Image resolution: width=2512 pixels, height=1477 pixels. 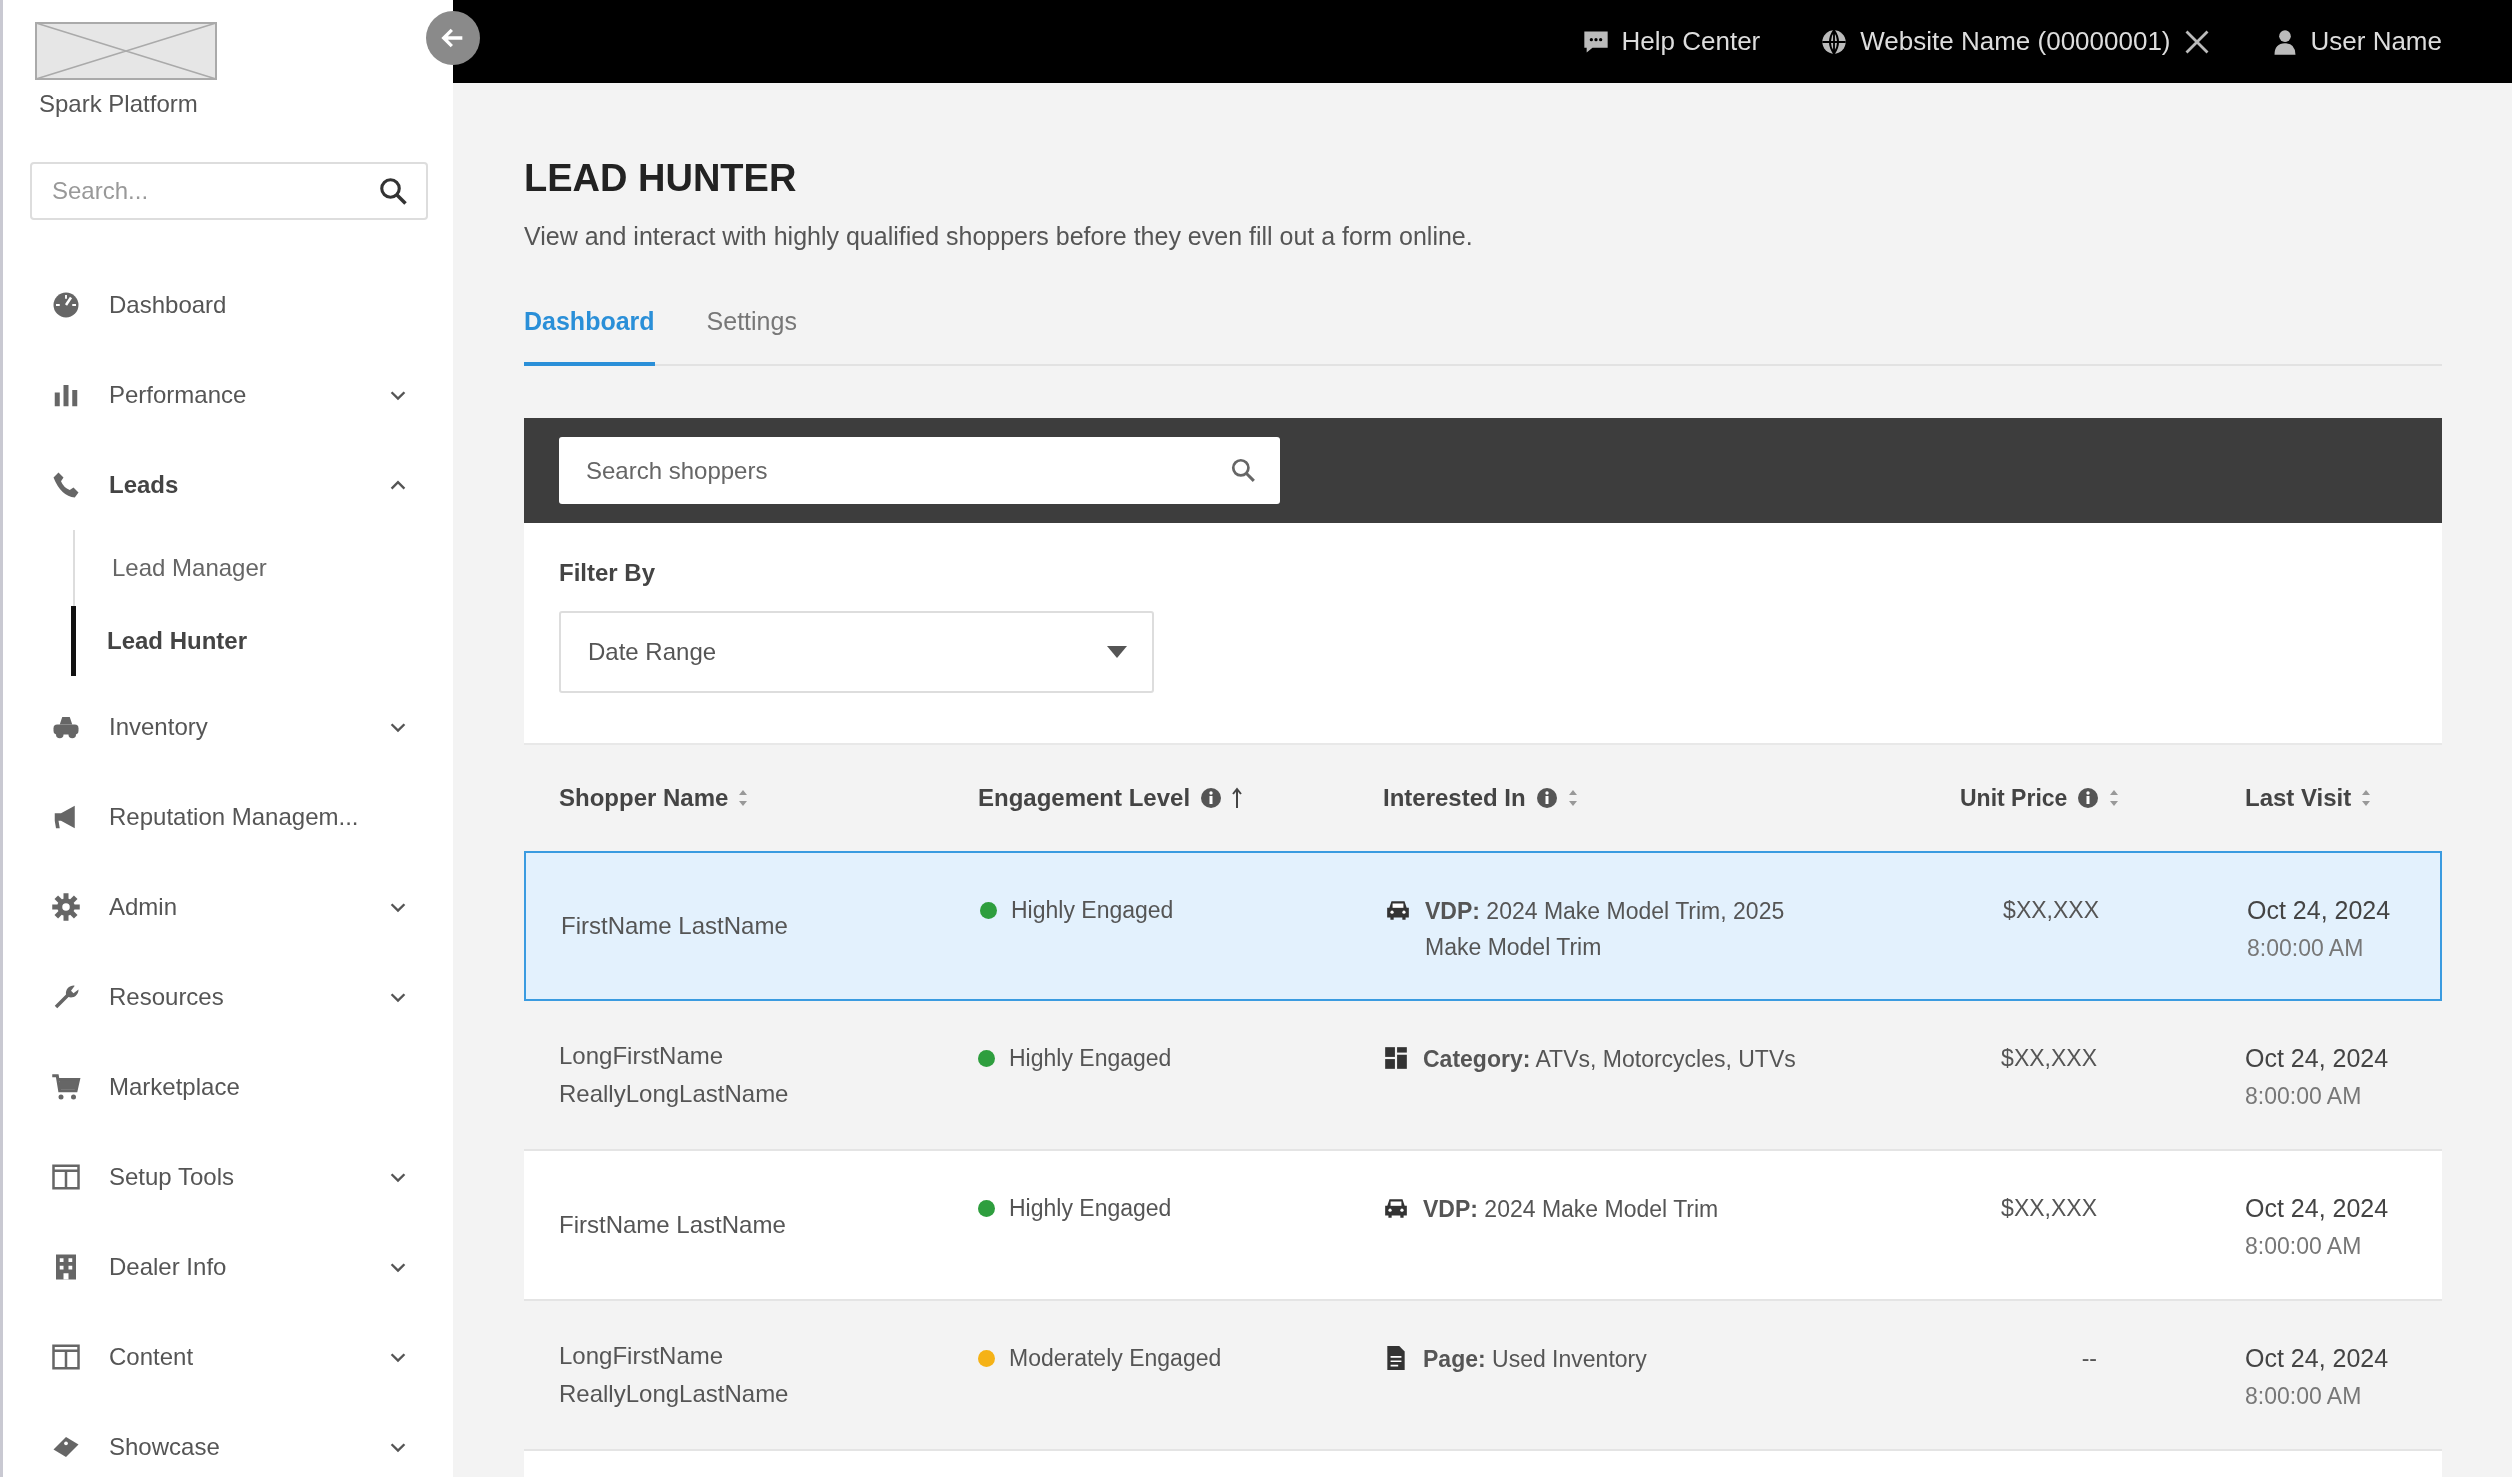 What do you see at coordinates (1605, 929) in the screenshot?
I see `interested-in: VDP: 2024 Make Model Trim, 2025 Make Model Trim` at bounding box center [1605, 929].